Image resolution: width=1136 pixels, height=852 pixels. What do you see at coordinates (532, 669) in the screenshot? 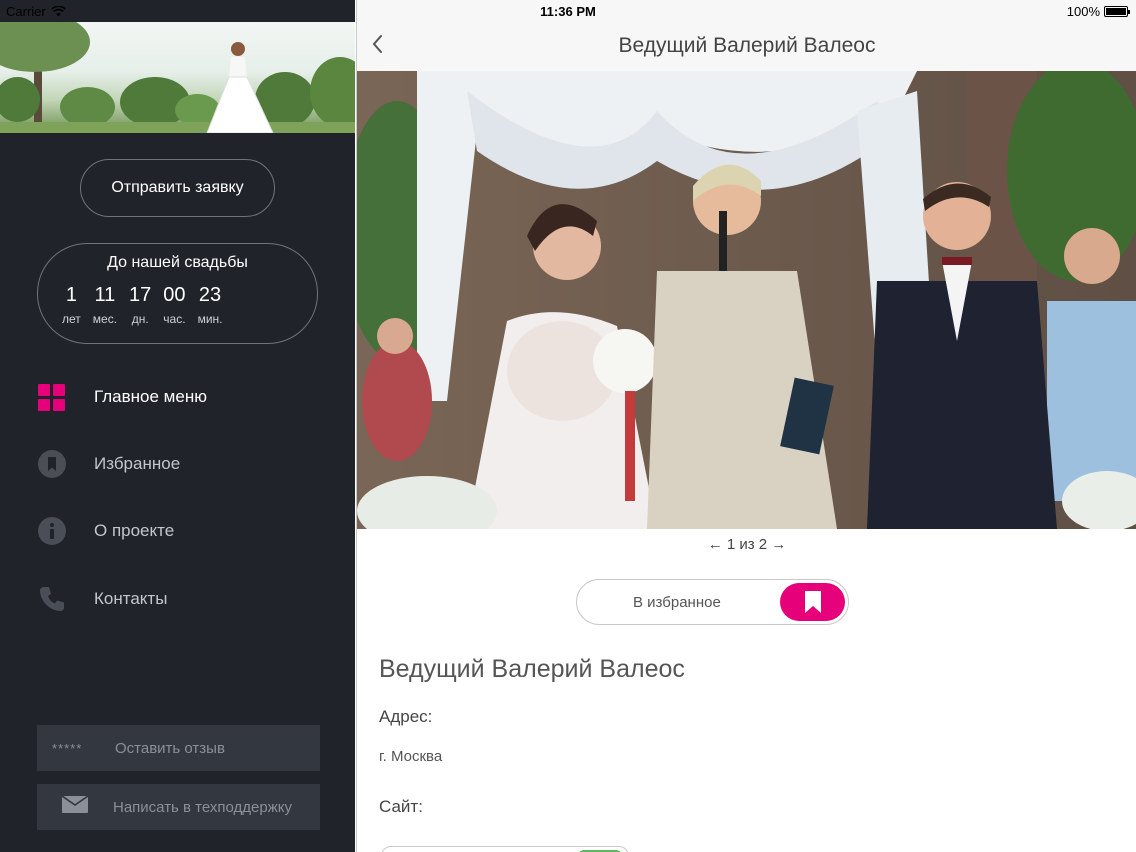
I see `vendor-title: Ведущий Валерий Валеос` at bounding box center [532, 669].